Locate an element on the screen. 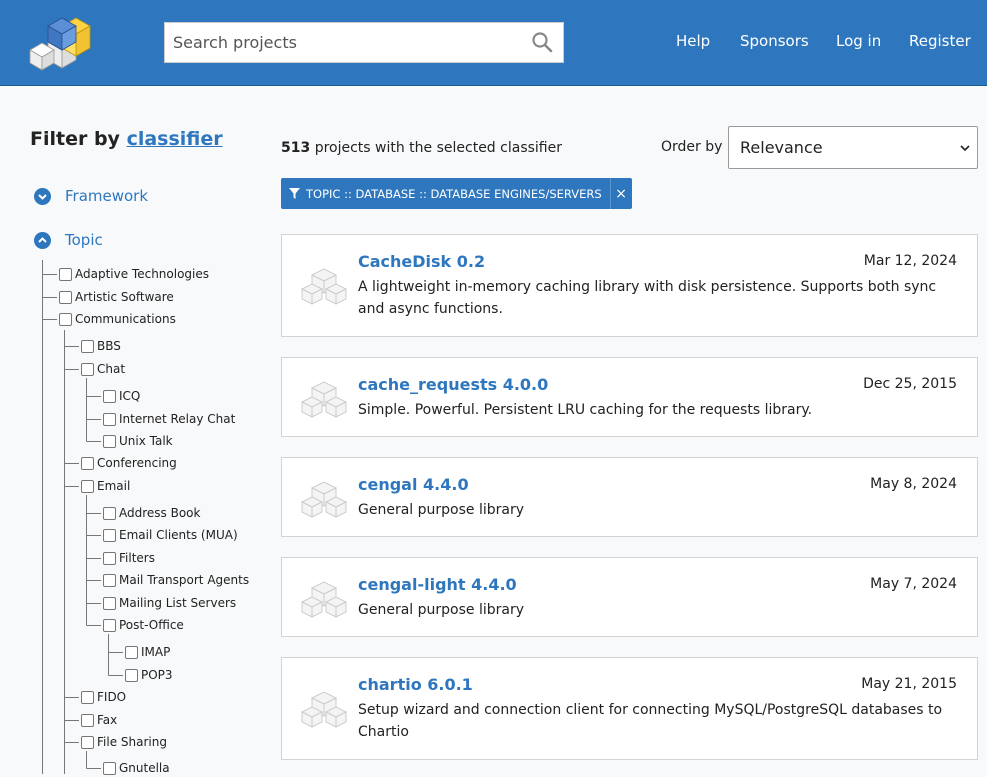 The image size is (987, 777). project-date: Dec 25, 2015 is located at coordinates (910, 384).